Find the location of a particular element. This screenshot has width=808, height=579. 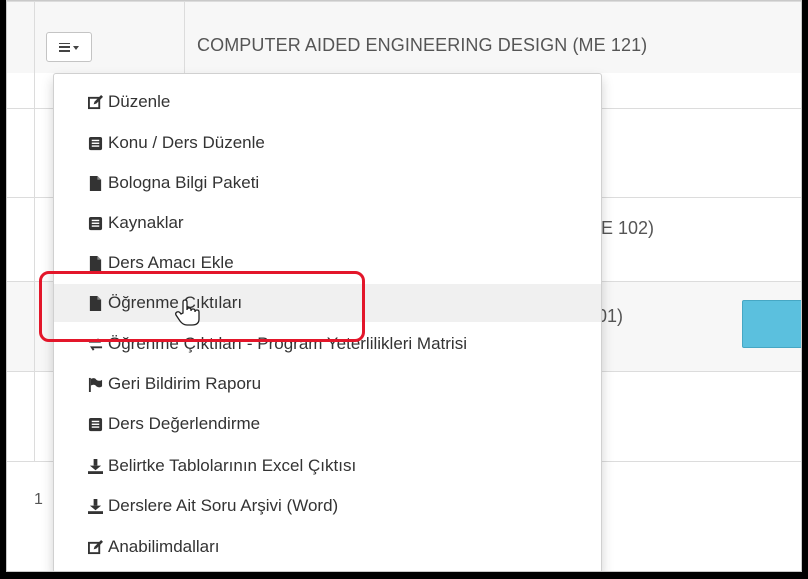

menu-item-bologna-bilgi-paketi: Bologna Bilgi Paketi is located at coordinates (327, 183).